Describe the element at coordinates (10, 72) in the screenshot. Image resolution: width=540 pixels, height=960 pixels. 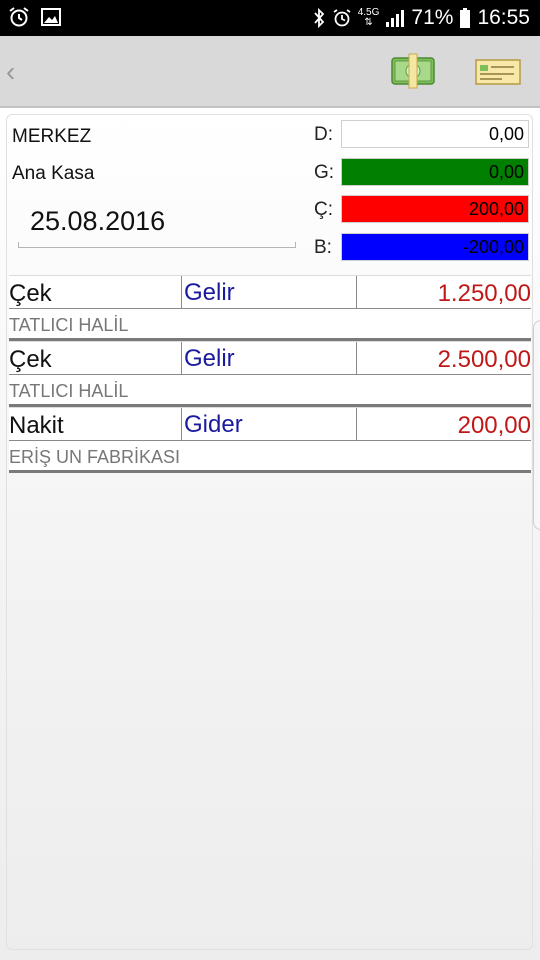
I see `back-chevron-icon: ‹` at that location.